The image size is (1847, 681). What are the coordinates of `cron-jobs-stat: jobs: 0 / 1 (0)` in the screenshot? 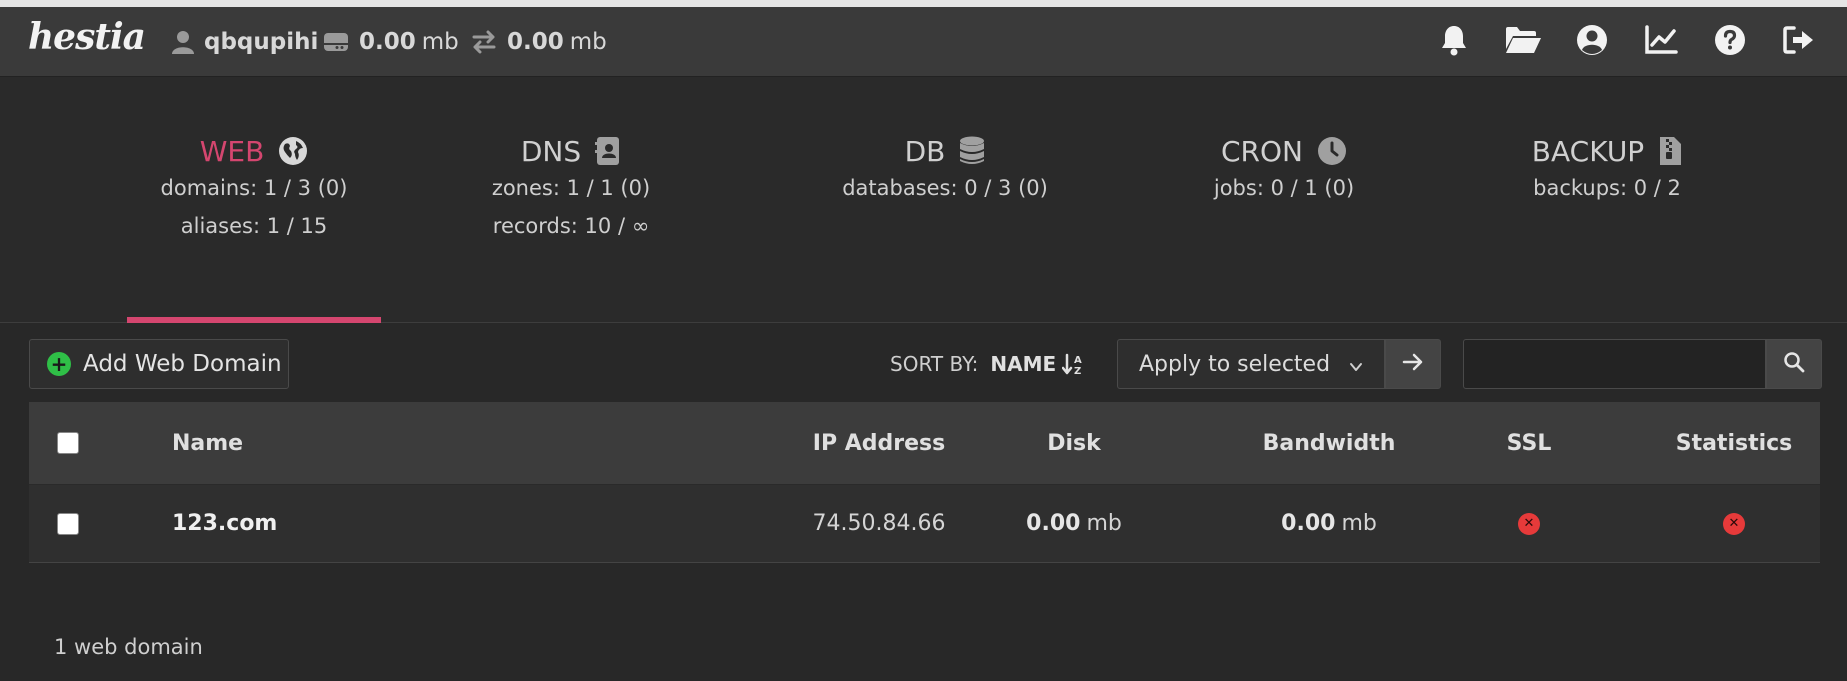 It's located at (1284, 188).